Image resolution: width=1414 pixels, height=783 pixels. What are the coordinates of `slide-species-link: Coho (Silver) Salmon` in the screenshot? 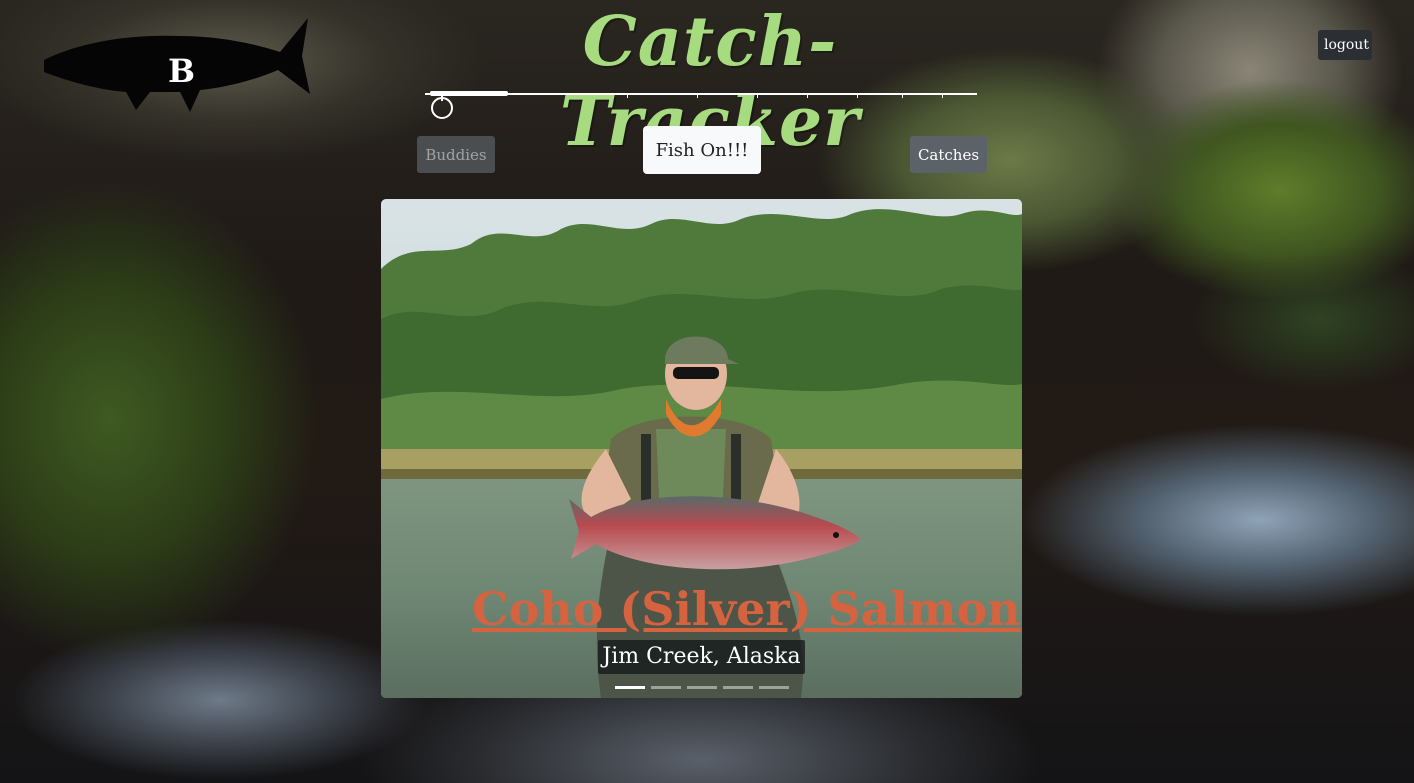 It's located at (746, 609).